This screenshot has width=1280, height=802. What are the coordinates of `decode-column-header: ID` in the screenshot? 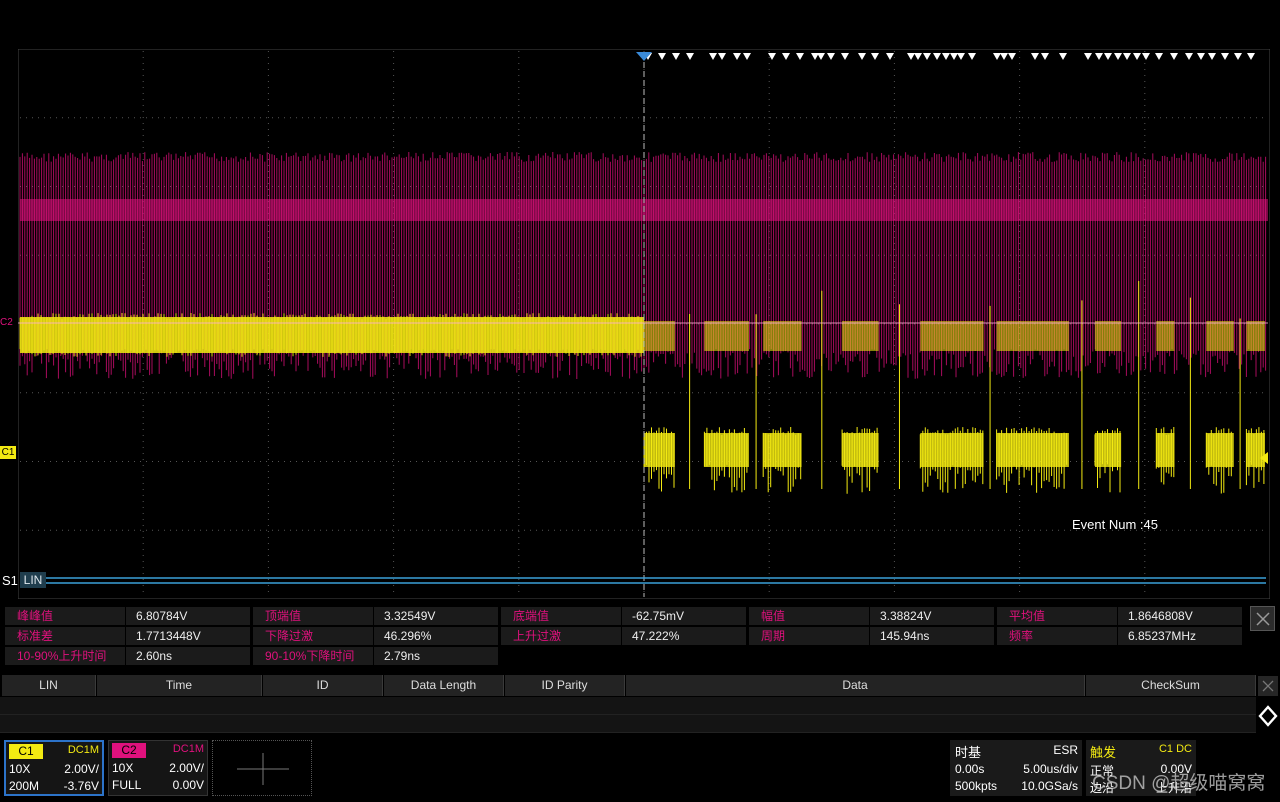 It's located at (323, 685).